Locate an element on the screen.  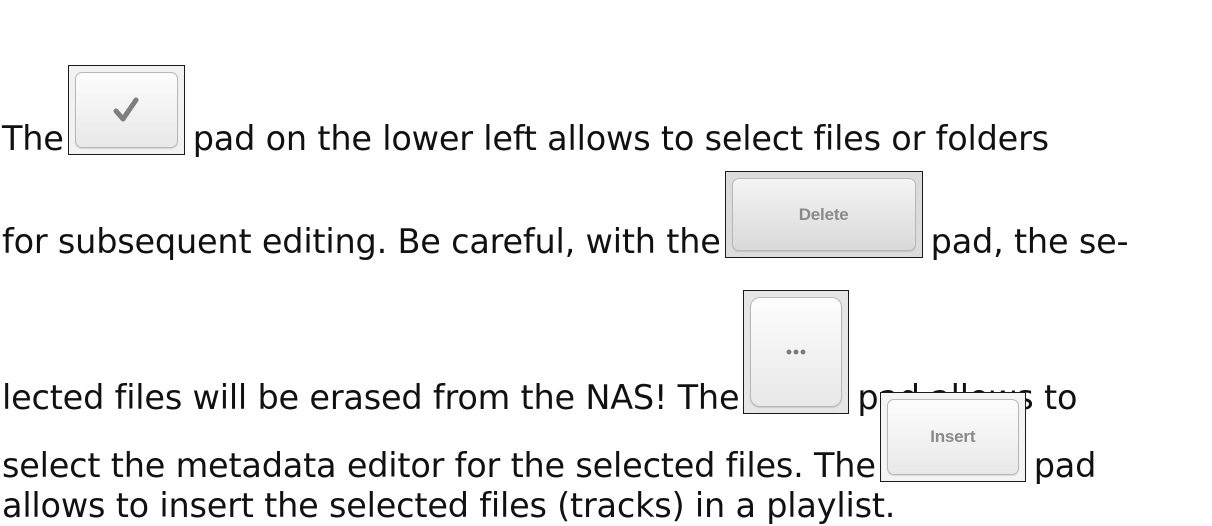
insert-pad-button: Insert is located at coordinates (952, 437).